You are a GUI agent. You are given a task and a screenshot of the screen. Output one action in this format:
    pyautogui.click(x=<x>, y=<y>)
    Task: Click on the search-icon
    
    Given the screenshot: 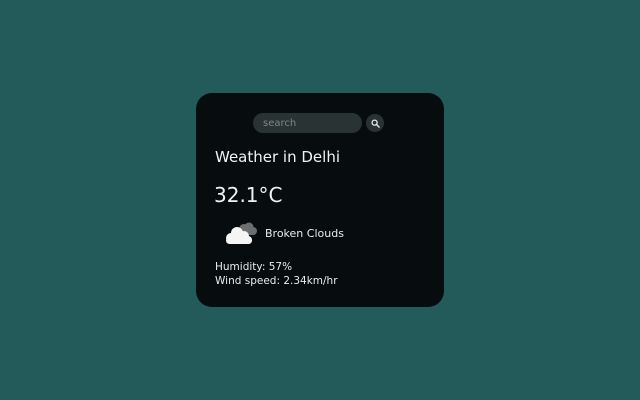 What is the action you would take?
    pyautogui.click(x=375, y=123)
    